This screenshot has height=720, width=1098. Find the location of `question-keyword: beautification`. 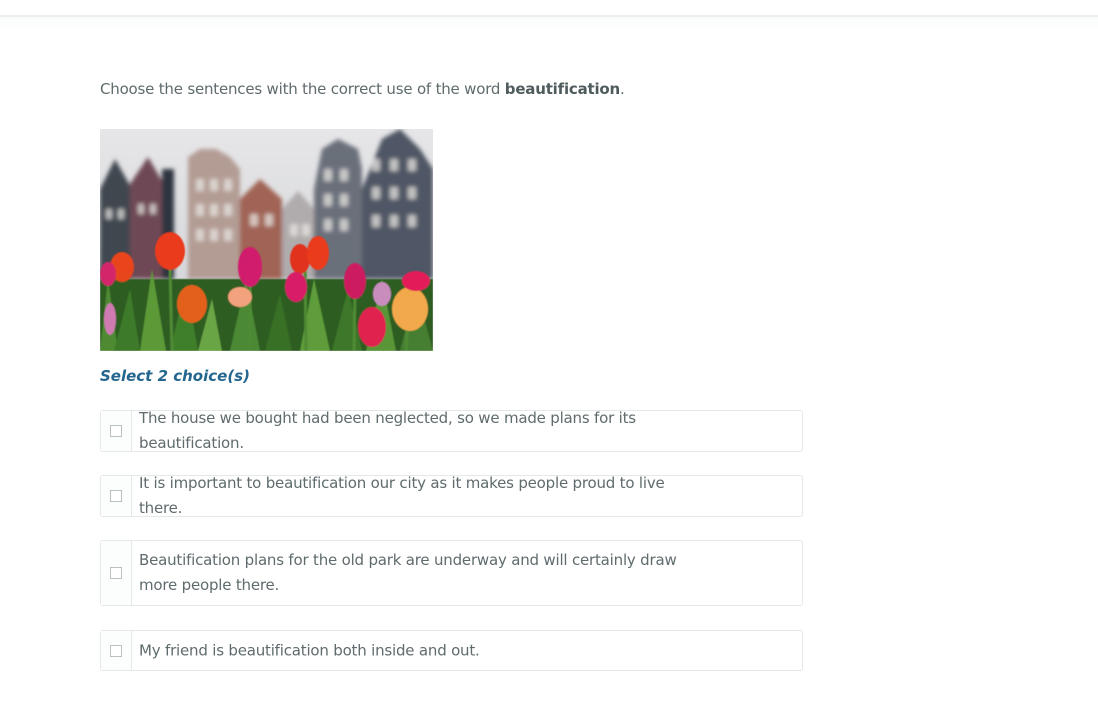

question-keyword: beautification is located at coordinates (562, 89).